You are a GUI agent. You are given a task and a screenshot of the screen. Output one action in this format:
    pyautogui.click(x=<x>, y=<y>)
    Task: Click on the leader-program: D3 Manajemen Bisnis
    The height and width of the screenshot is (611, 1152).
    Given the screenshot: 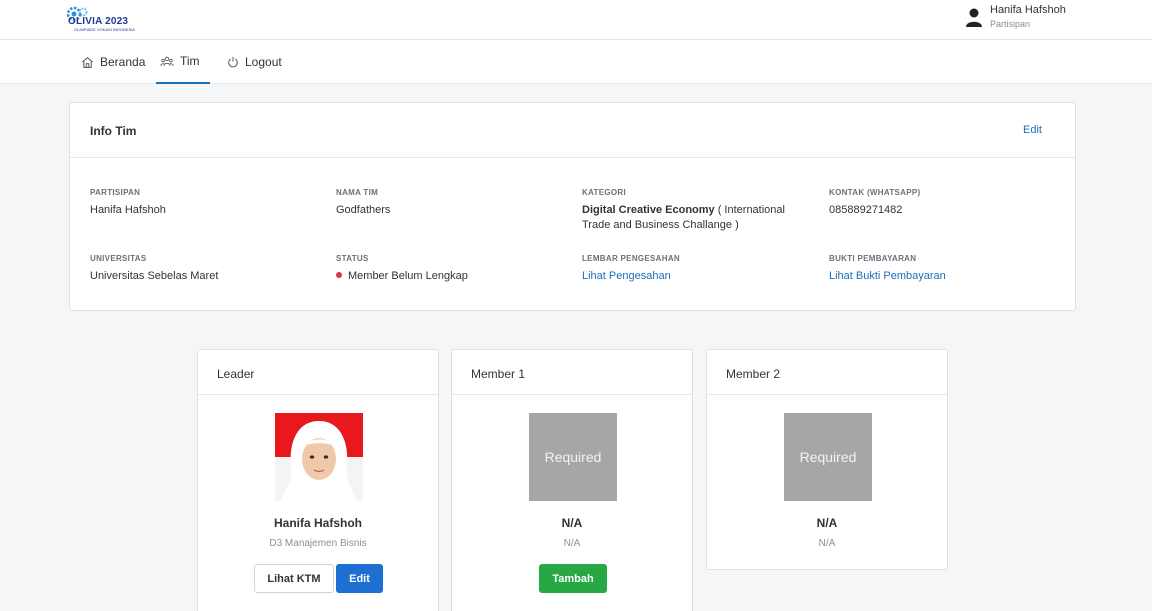 What is the action you would take?
    pyautogui.click(x=318, y=543)
    